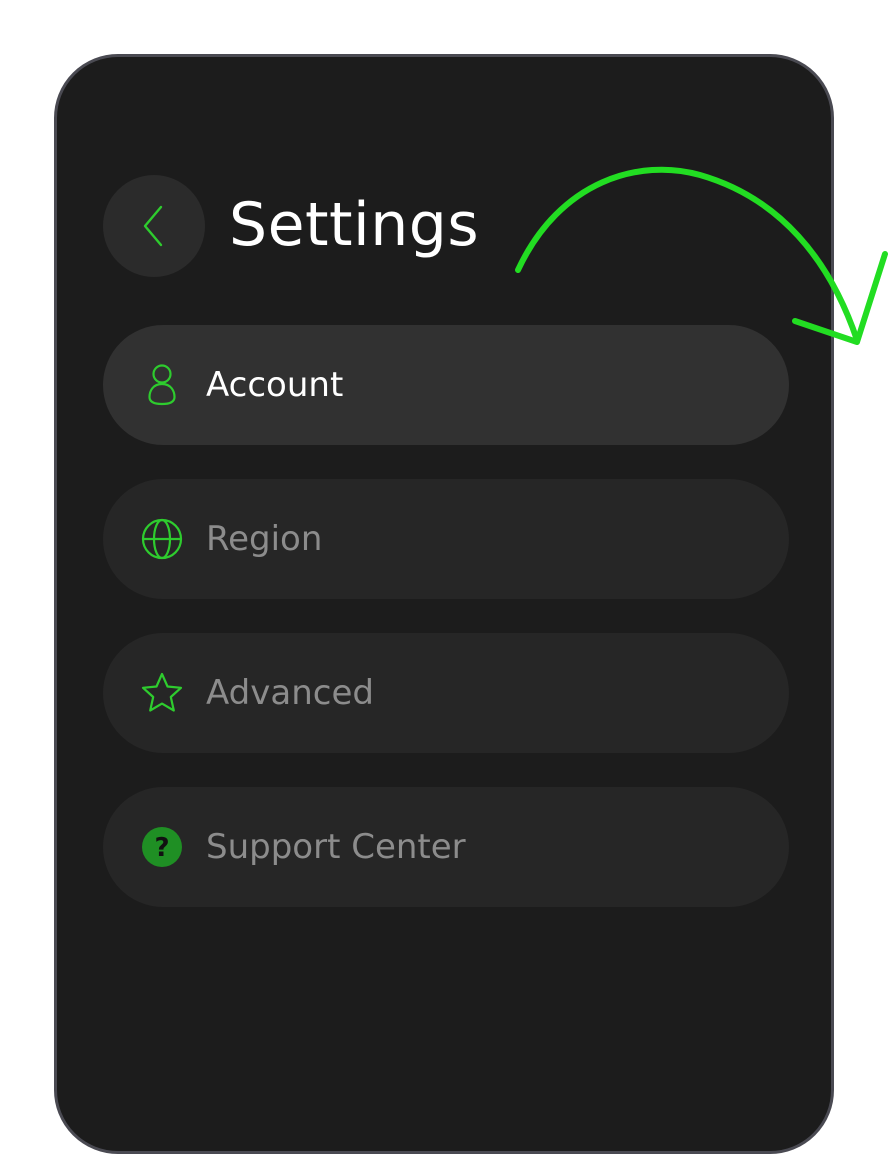  I want to click on page-title: Settings, so click(354, 225).